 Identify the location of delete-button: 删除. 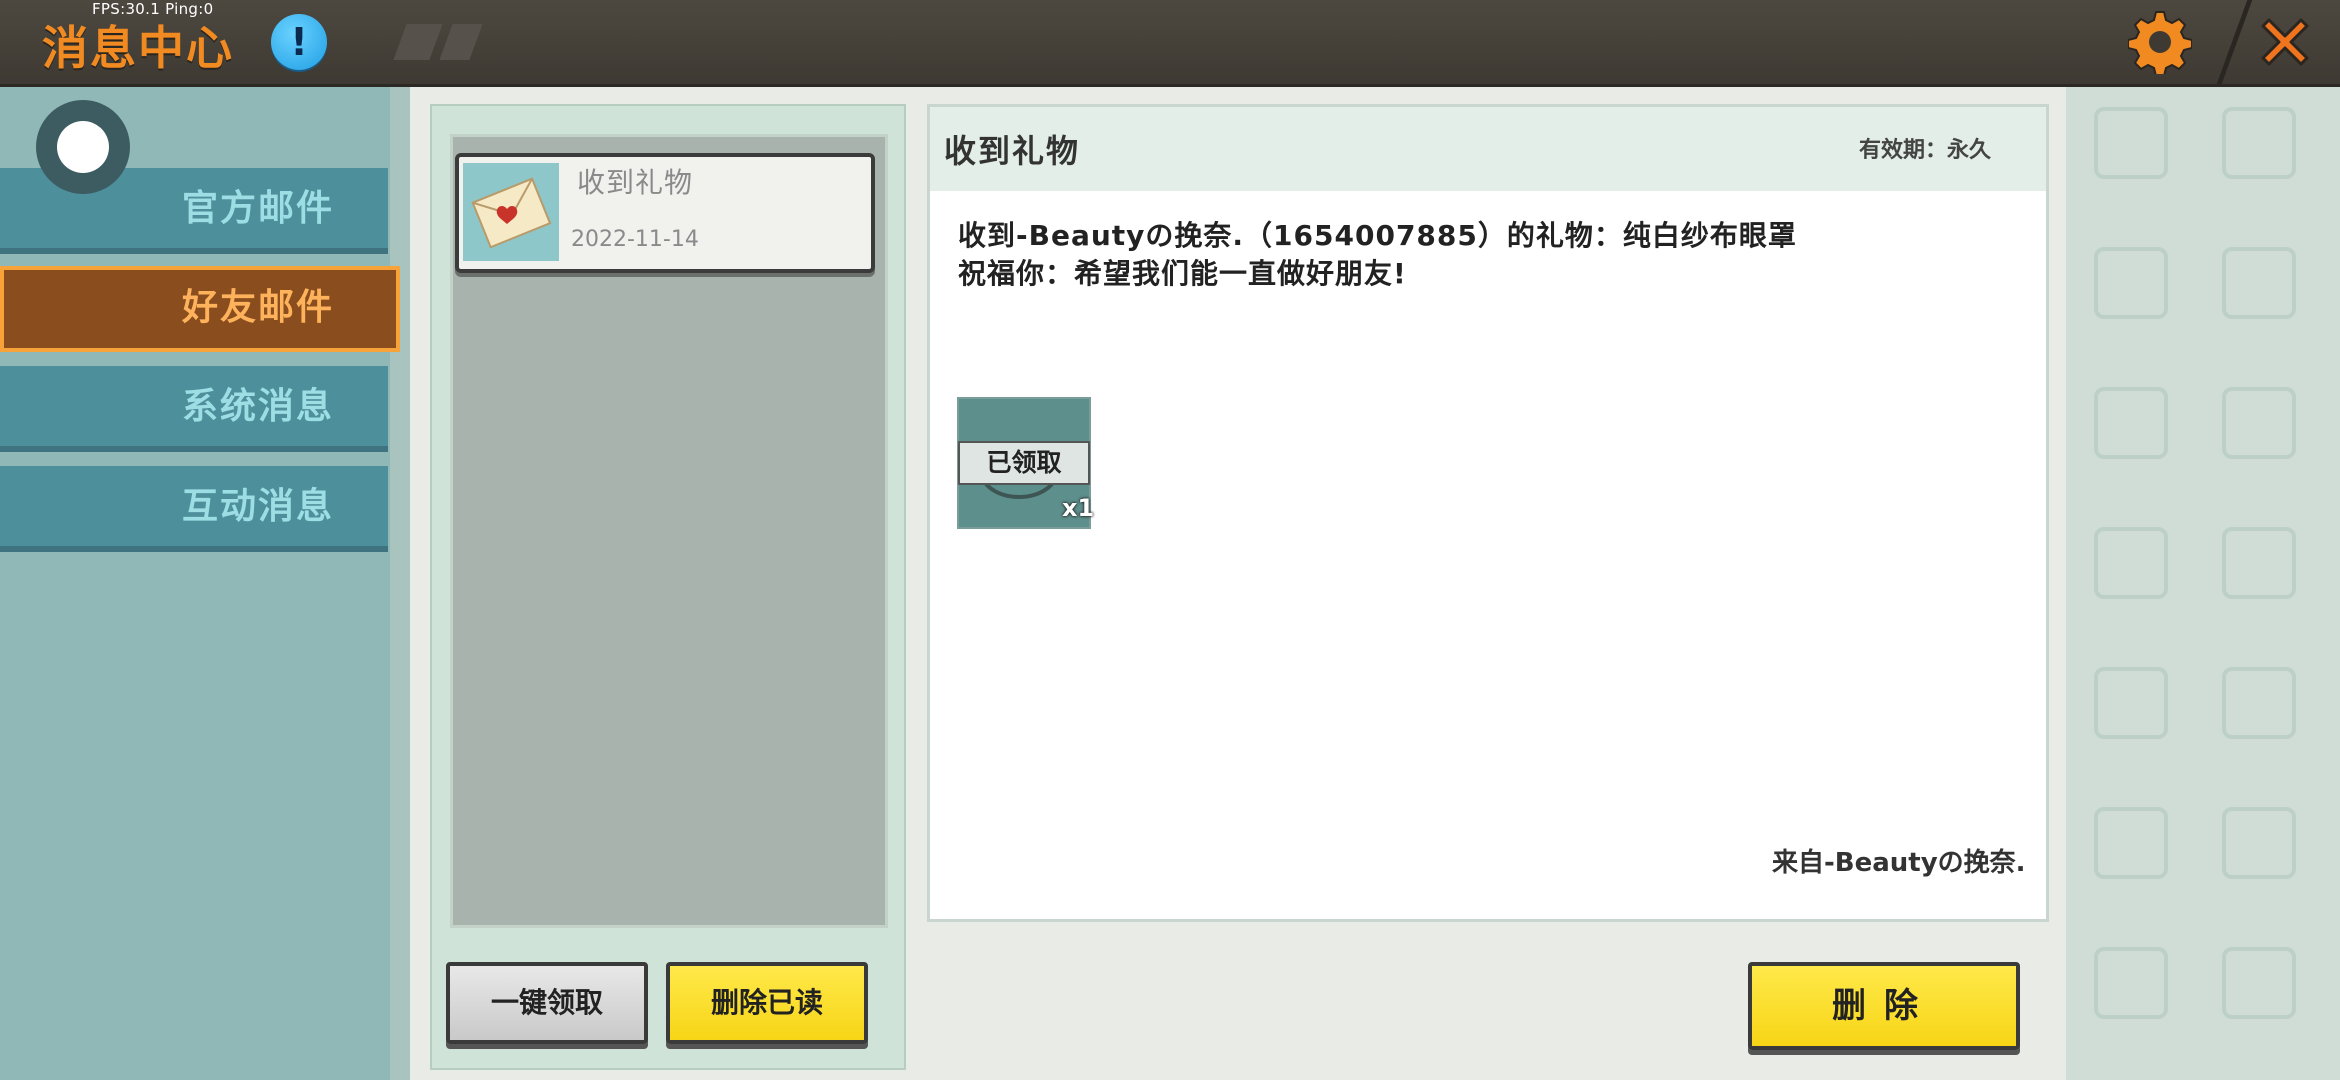
(1884, 1006).